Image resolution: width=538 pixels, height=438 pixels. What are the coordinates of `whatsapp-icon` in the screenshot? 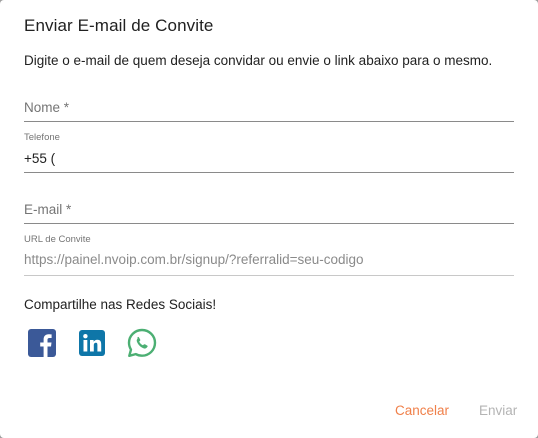 It's located at (142, 343).